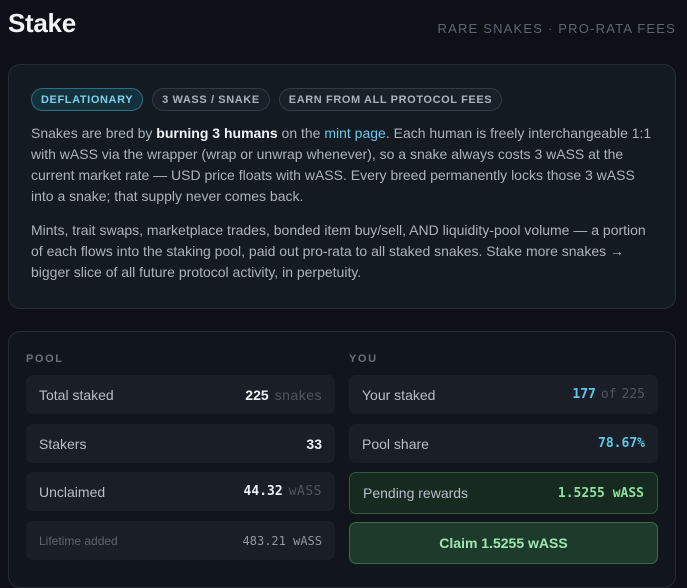  What do you see at coordinates (503, 493) in the screenshot?
I see `pending-rewards-row: Pending rewards 1.5255 wASS` at bounding box center [503, 493].